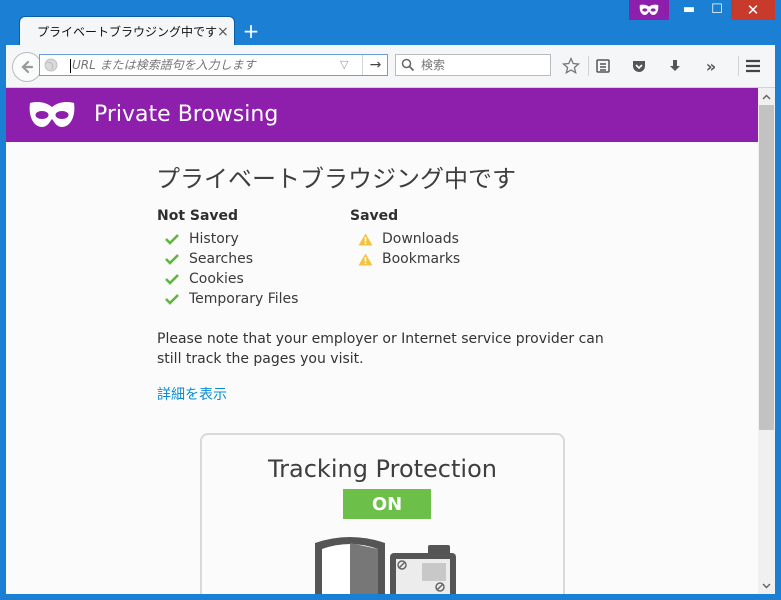  What do you see at coordinates (186, 114) in the screenshot?
I see `header-title: Private Browsing` at bounding box center [186, 114].